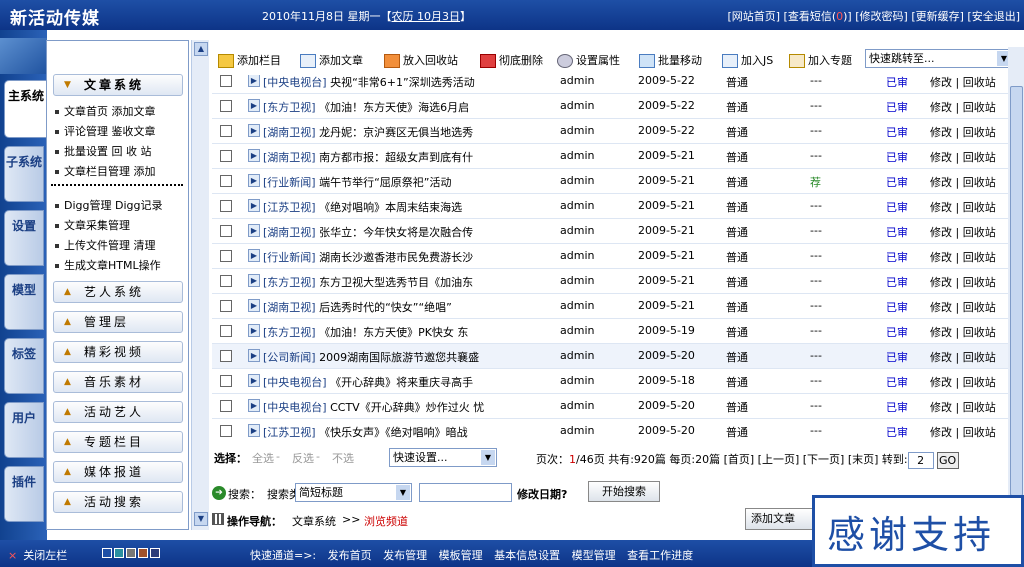  I want to click on add-article-button: 添加文章, so click(331, 60).